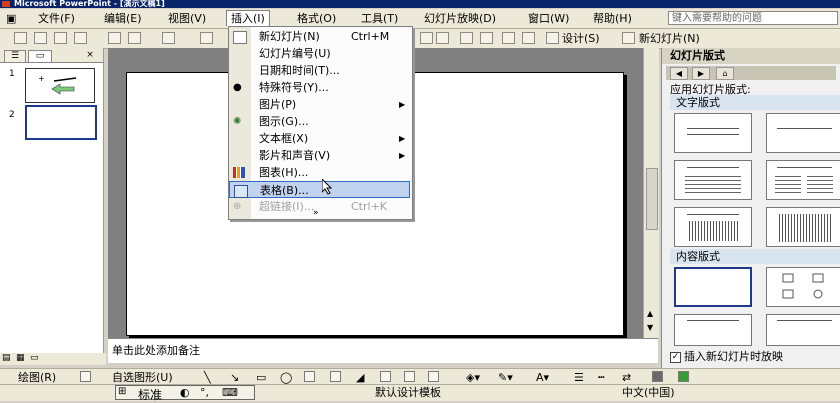  What do you see at coordinates (383, 350) in the screenshot?
I see `notes-pane: 单击此处添加备注` at bounding box center [383, 350].